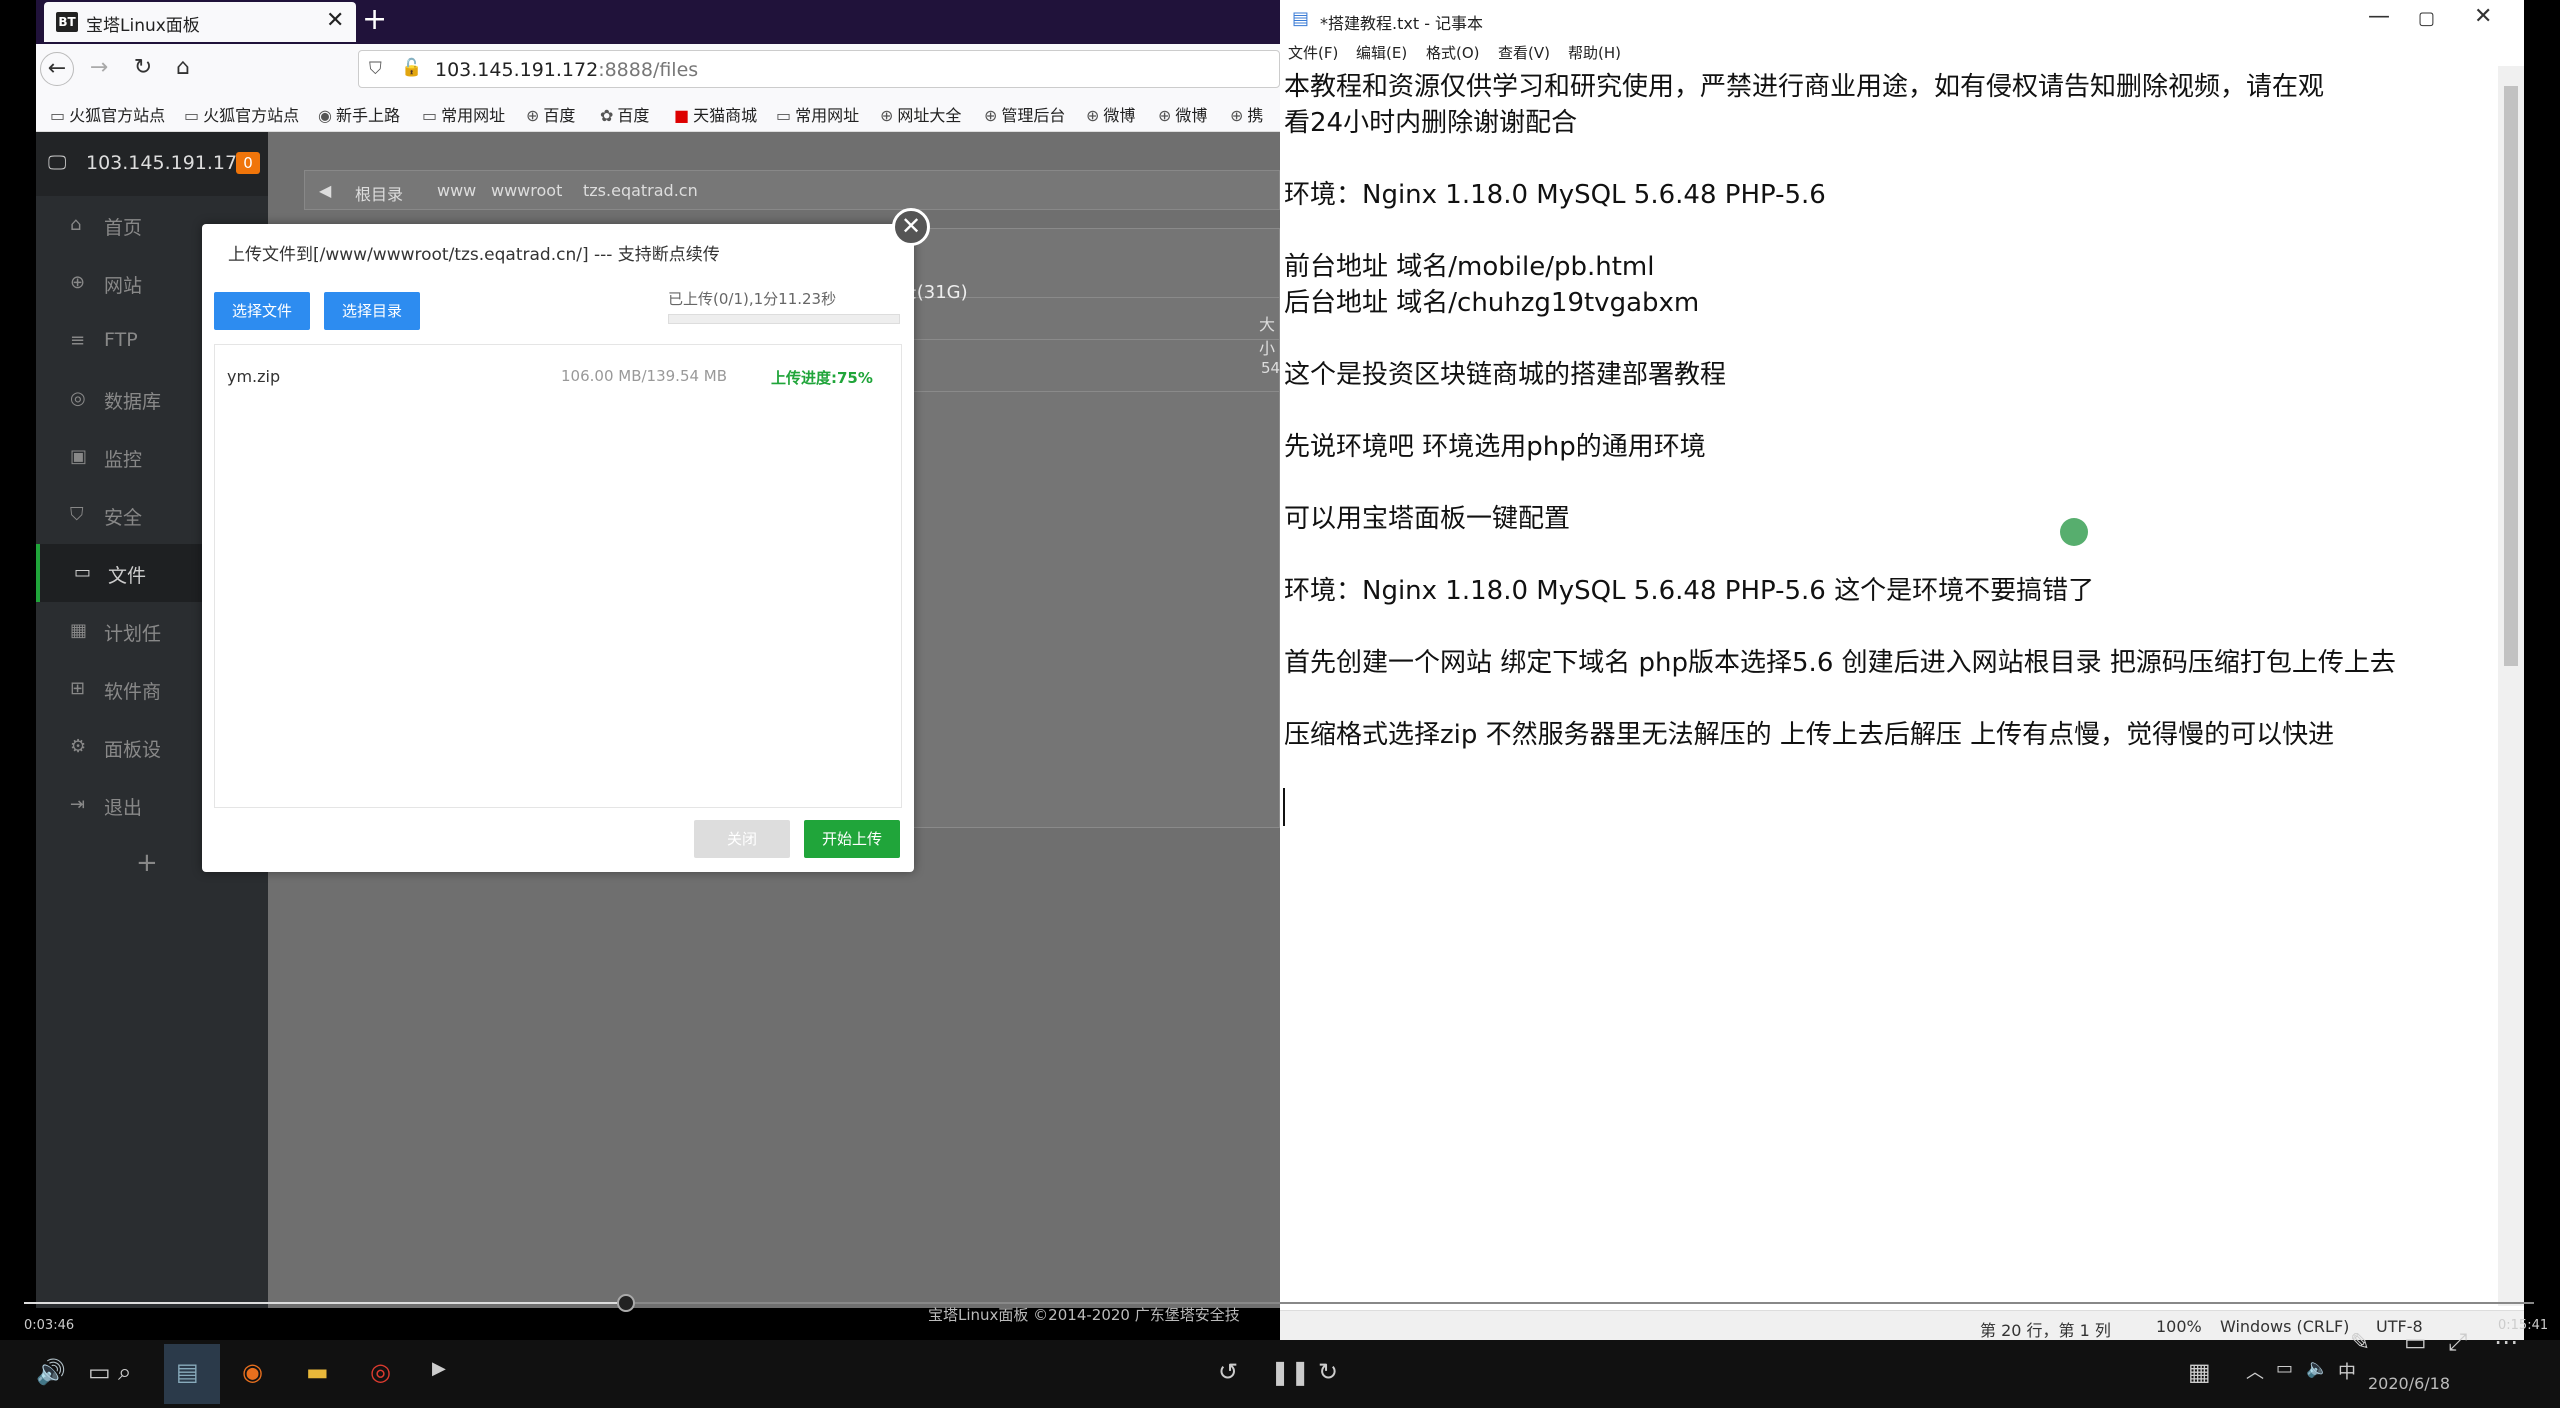 The width and height of the screenshot is (2560, 1408). What do you see at coordinates (456, 190) in the screenshot?
I see `breadcrumb-item: www` at bounding box center [456, 190].